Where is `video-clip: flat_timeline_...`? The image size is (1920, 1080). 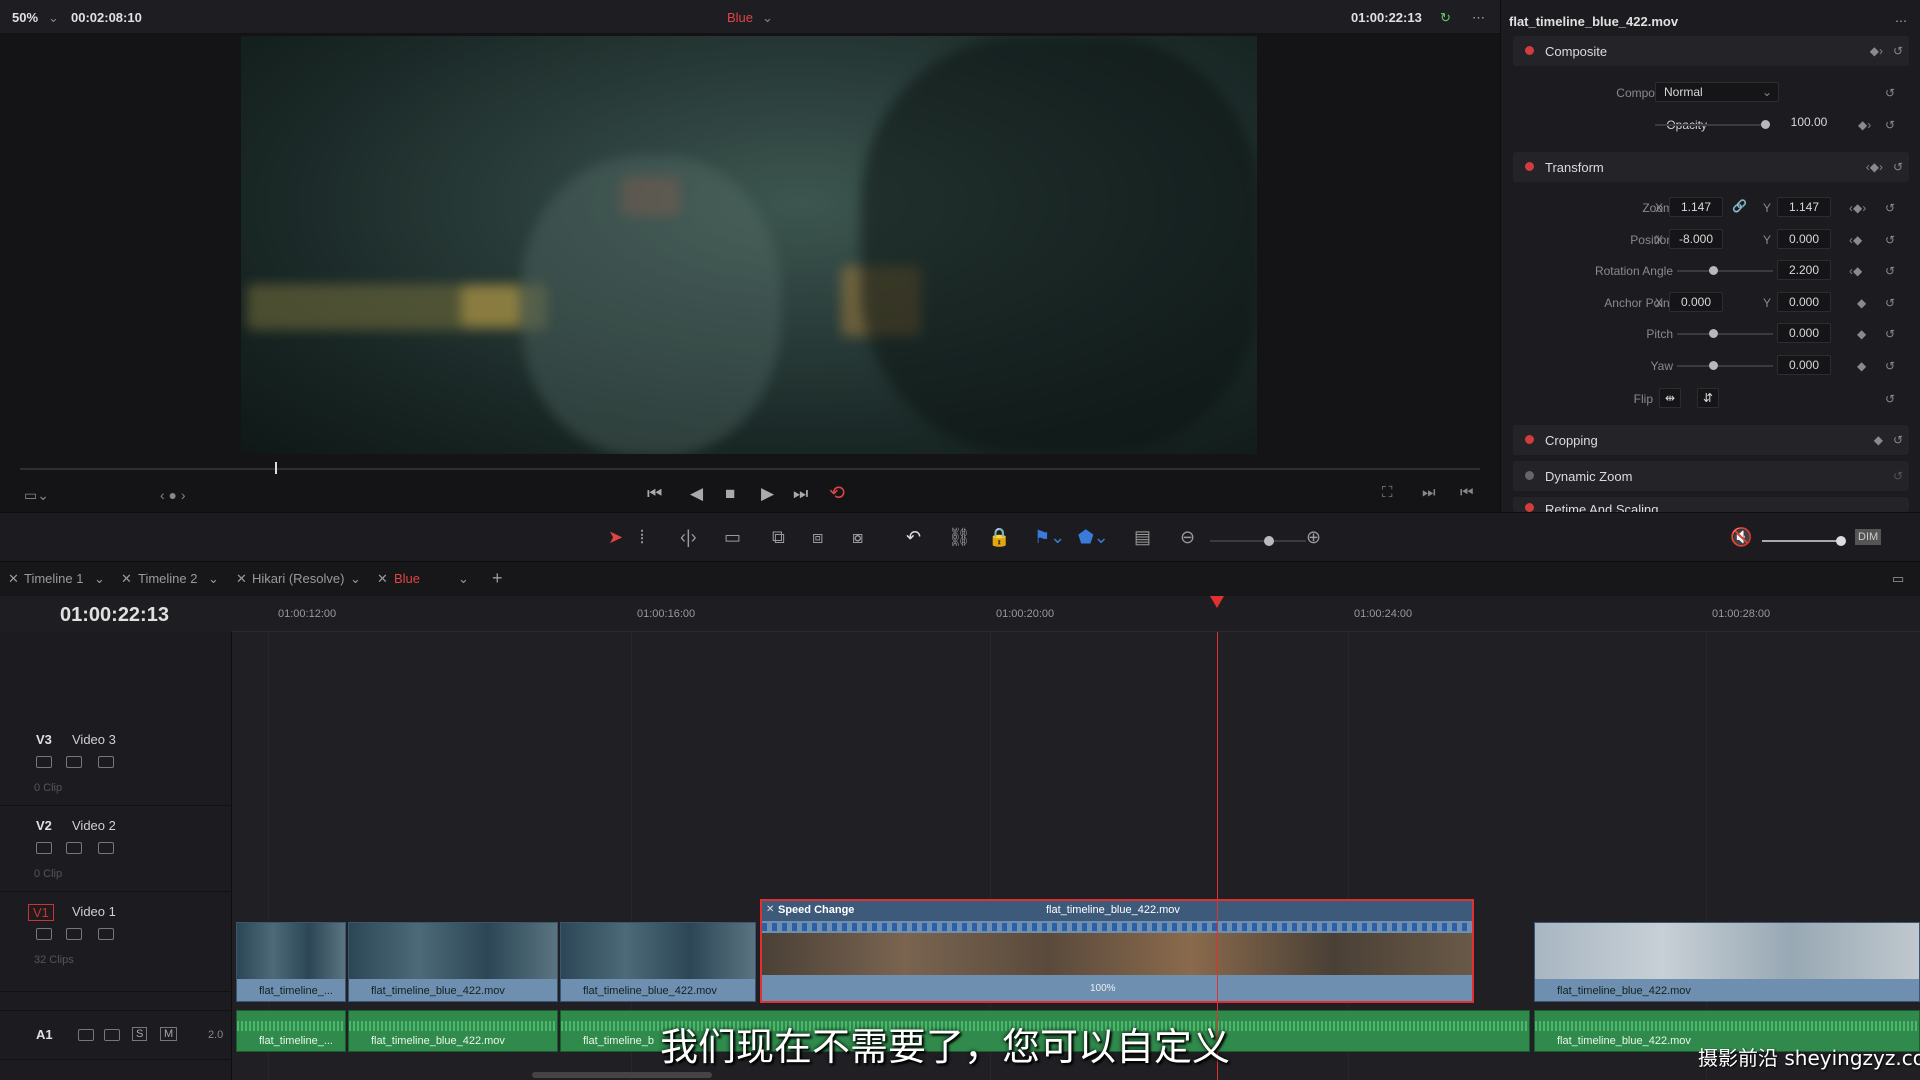
video-clip: flat_timeline_... is located at coordinates (291, 962).